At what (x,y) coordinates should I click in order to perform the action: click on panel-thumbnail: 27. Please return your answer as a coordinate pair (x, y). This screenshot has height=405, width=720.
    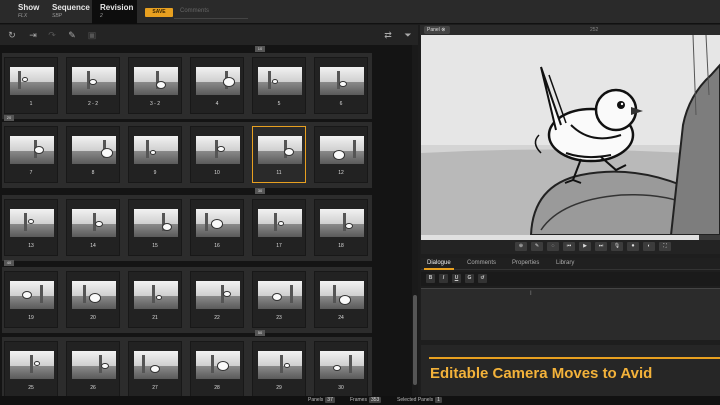
    Looking at the image, I should click on (155, 369).